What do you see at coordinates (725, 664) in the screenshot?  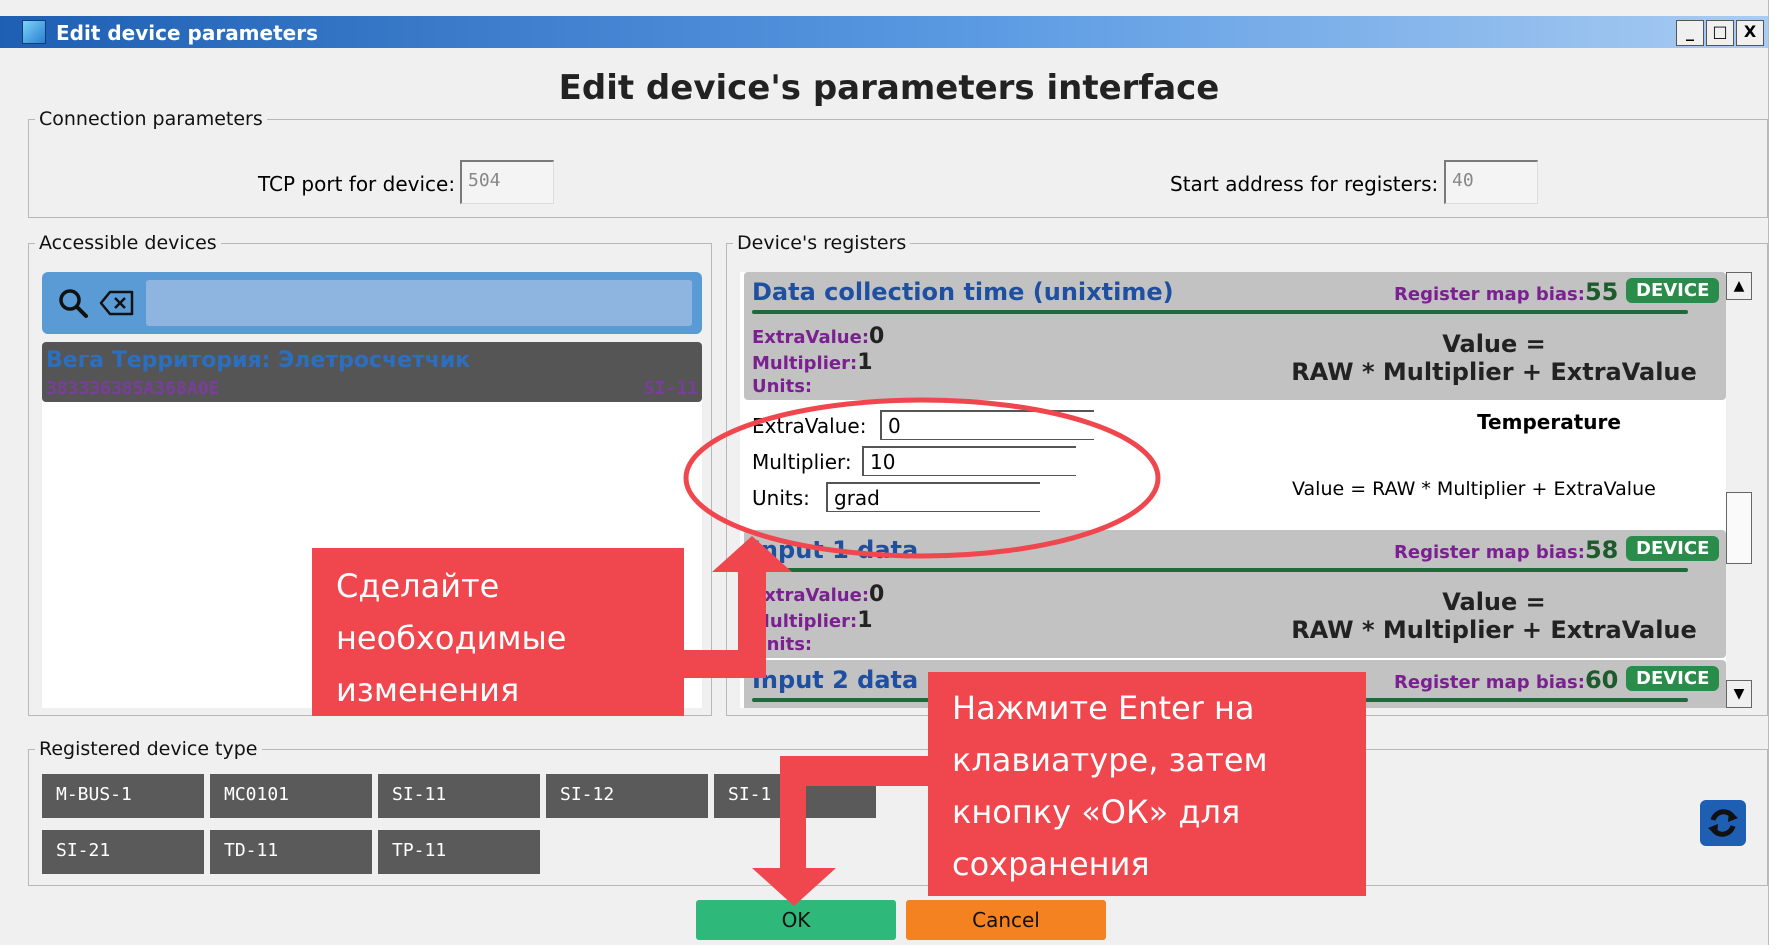 I see `arrow-connector` at bounding box center [725, 664].